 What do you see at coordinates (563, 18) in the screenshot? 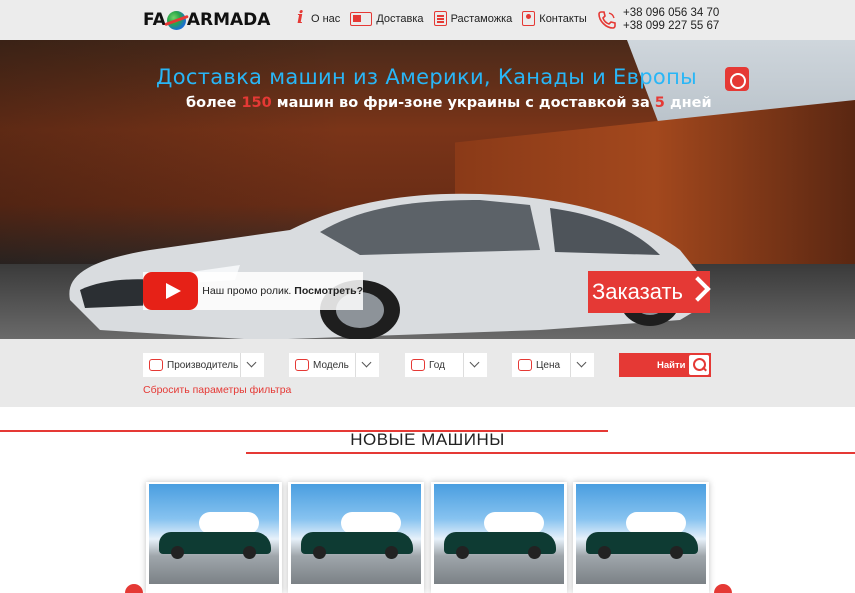
I see `nav-label-contacts: Контакты` at bounding box center [563, 18].